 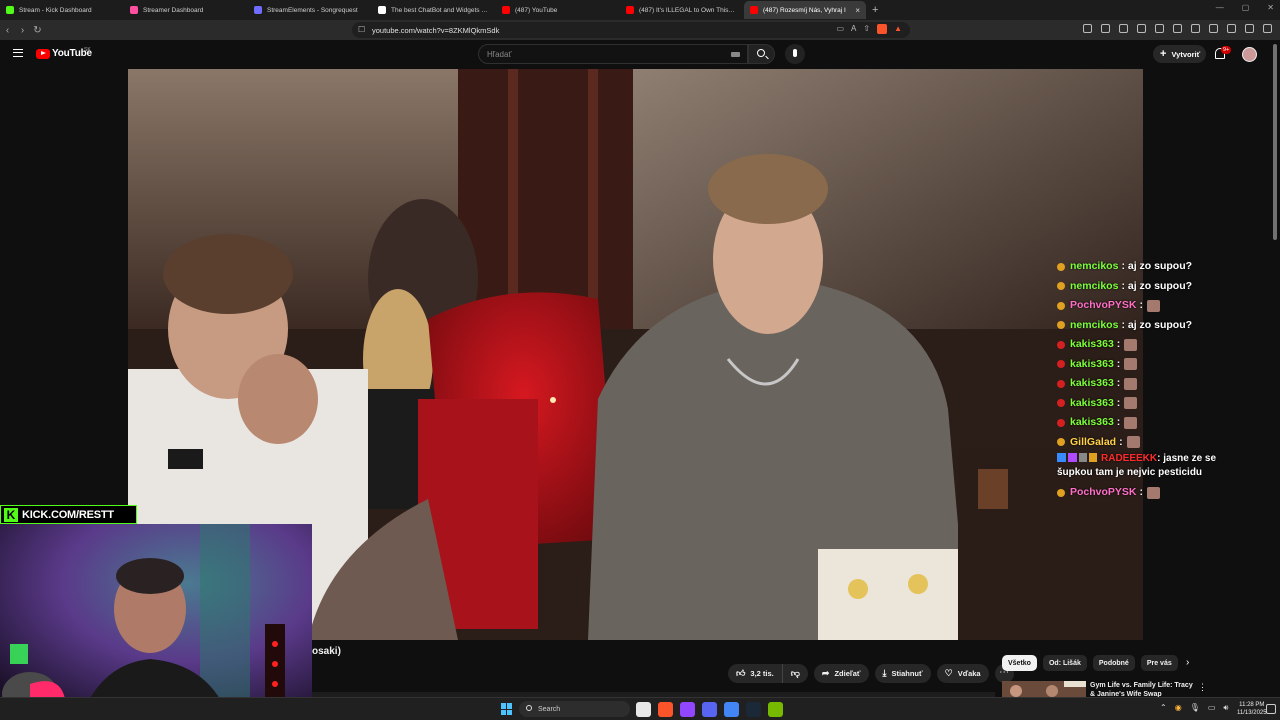 I want to click on chat-username: GillGalad, so click(x=1093, y=441).